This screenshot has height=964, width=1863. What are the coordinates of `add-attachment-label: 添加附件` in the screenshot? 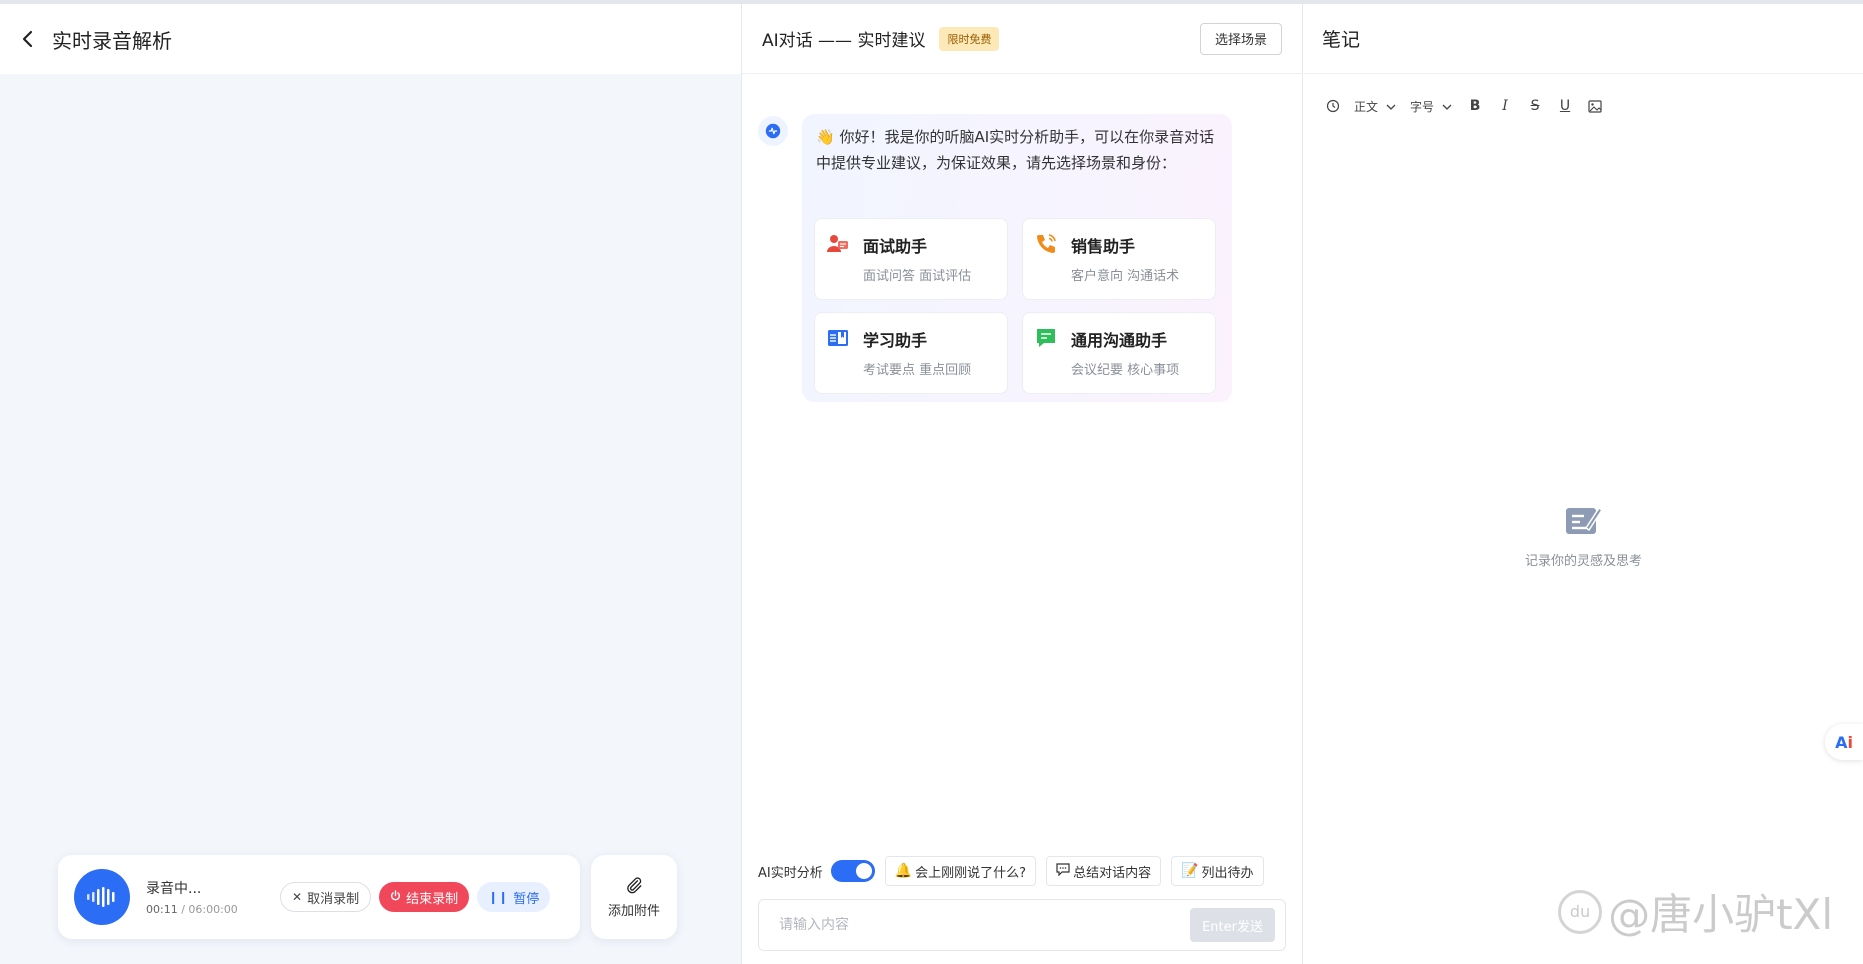 It's located at (633, 911).